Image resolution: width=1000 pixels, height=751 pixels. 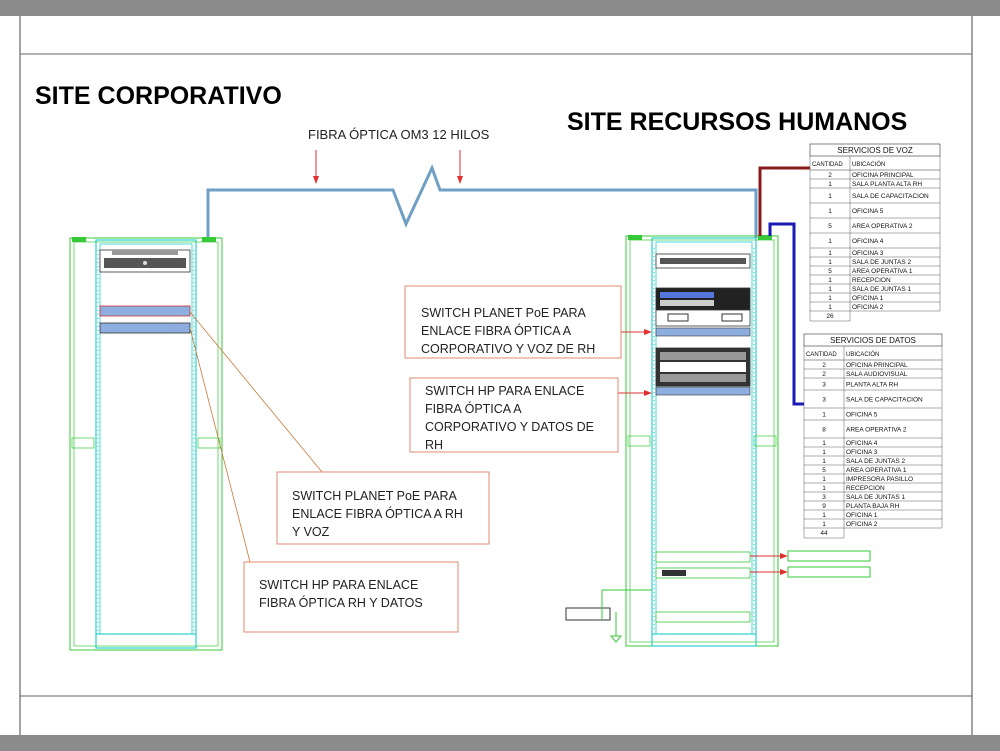 What do you see at coordinates (879, 479) in the screenshot?
I see `table-cell-ubicacion: IMPRESORA PASILLO` at bounding box center [879, 479].